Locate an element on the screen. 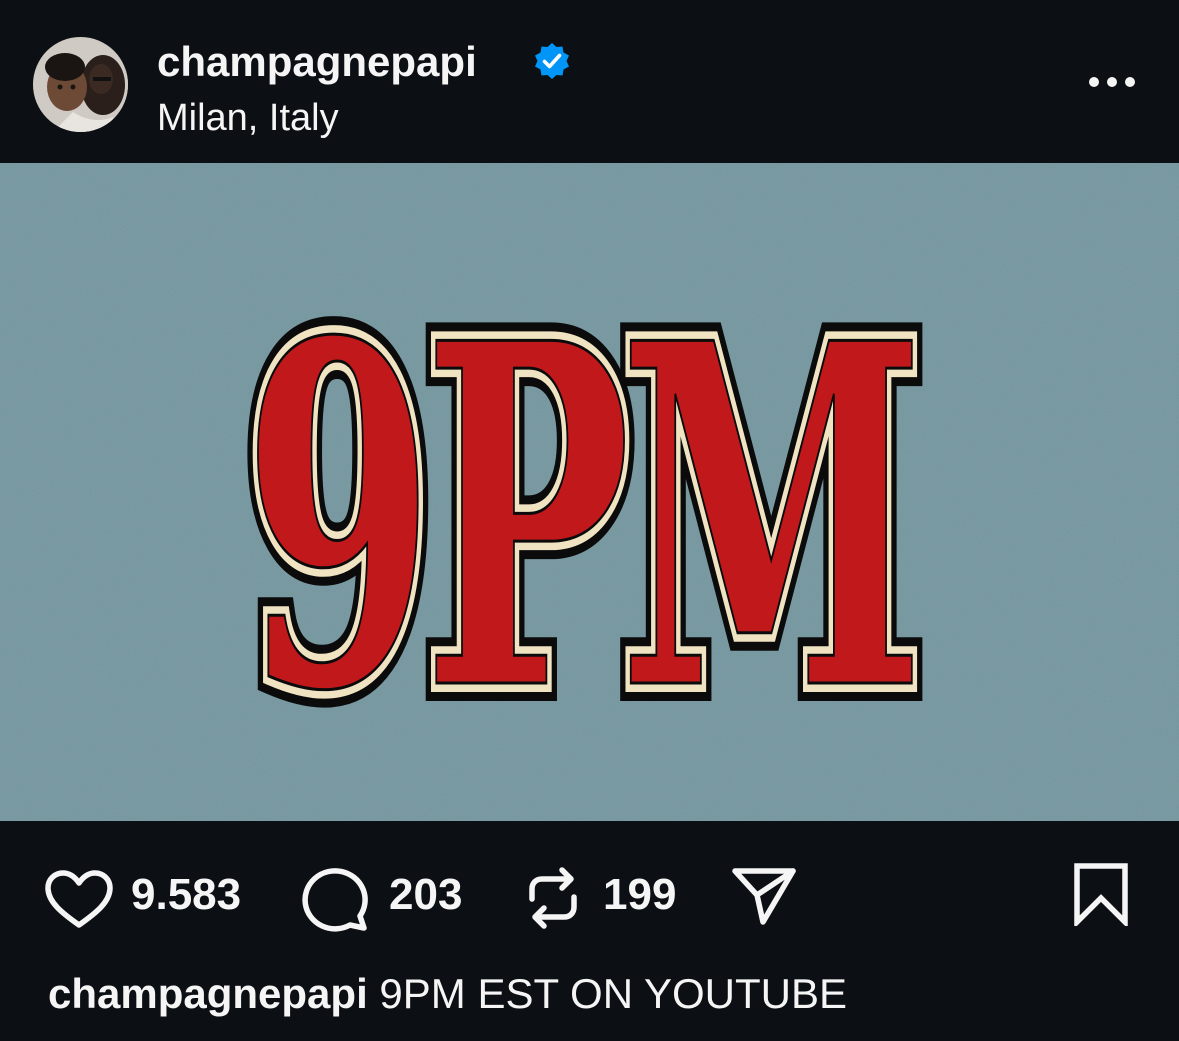 The width and height of the screenshot is (1179, 1041). heart-icon is located at coordinates (79, 899).